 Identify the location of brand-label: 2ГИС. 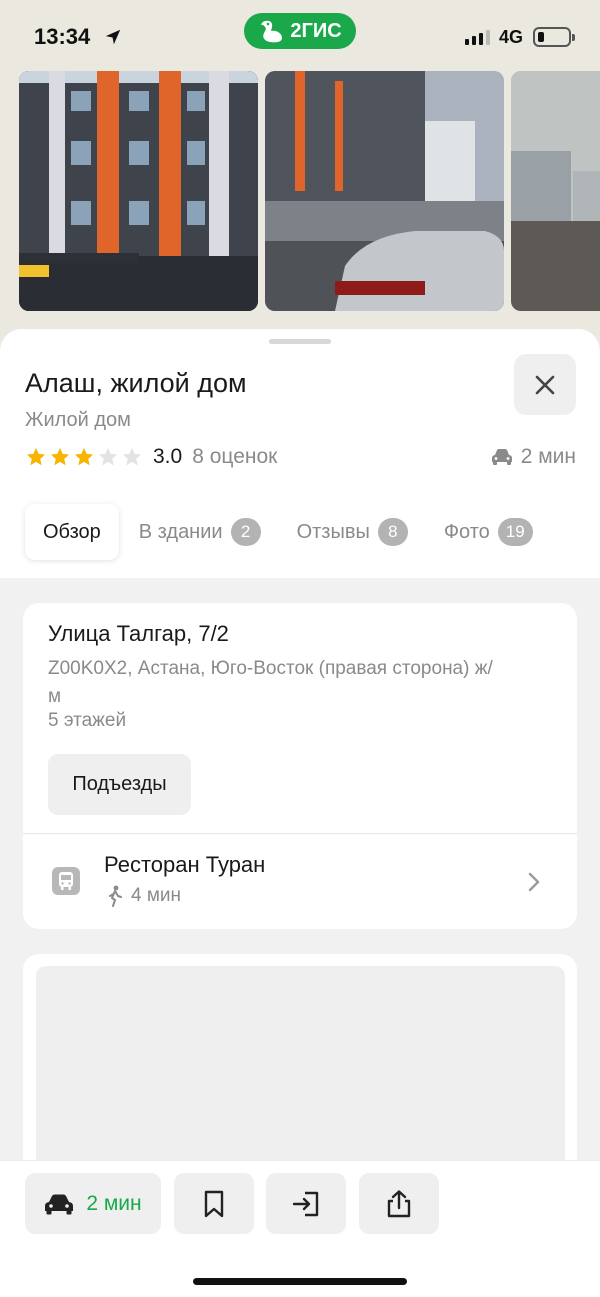
(316, 30).